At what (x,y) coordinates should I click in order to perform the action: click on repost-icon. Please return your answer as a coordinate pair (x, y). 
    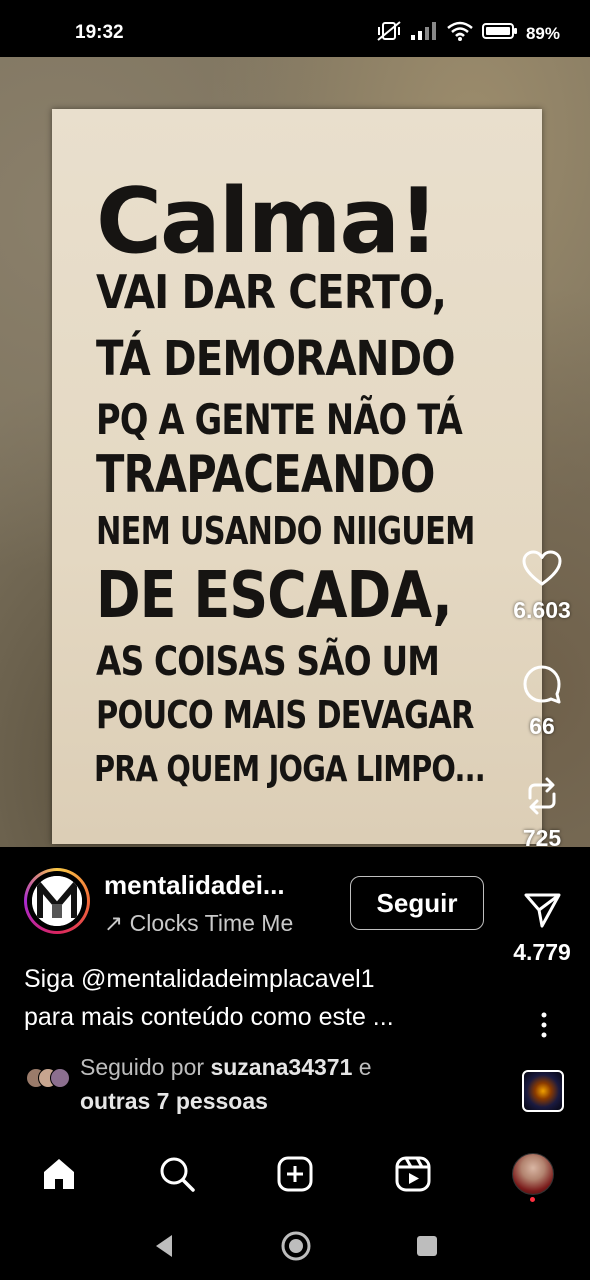
    Looking at the image, I should click on (542, 798).